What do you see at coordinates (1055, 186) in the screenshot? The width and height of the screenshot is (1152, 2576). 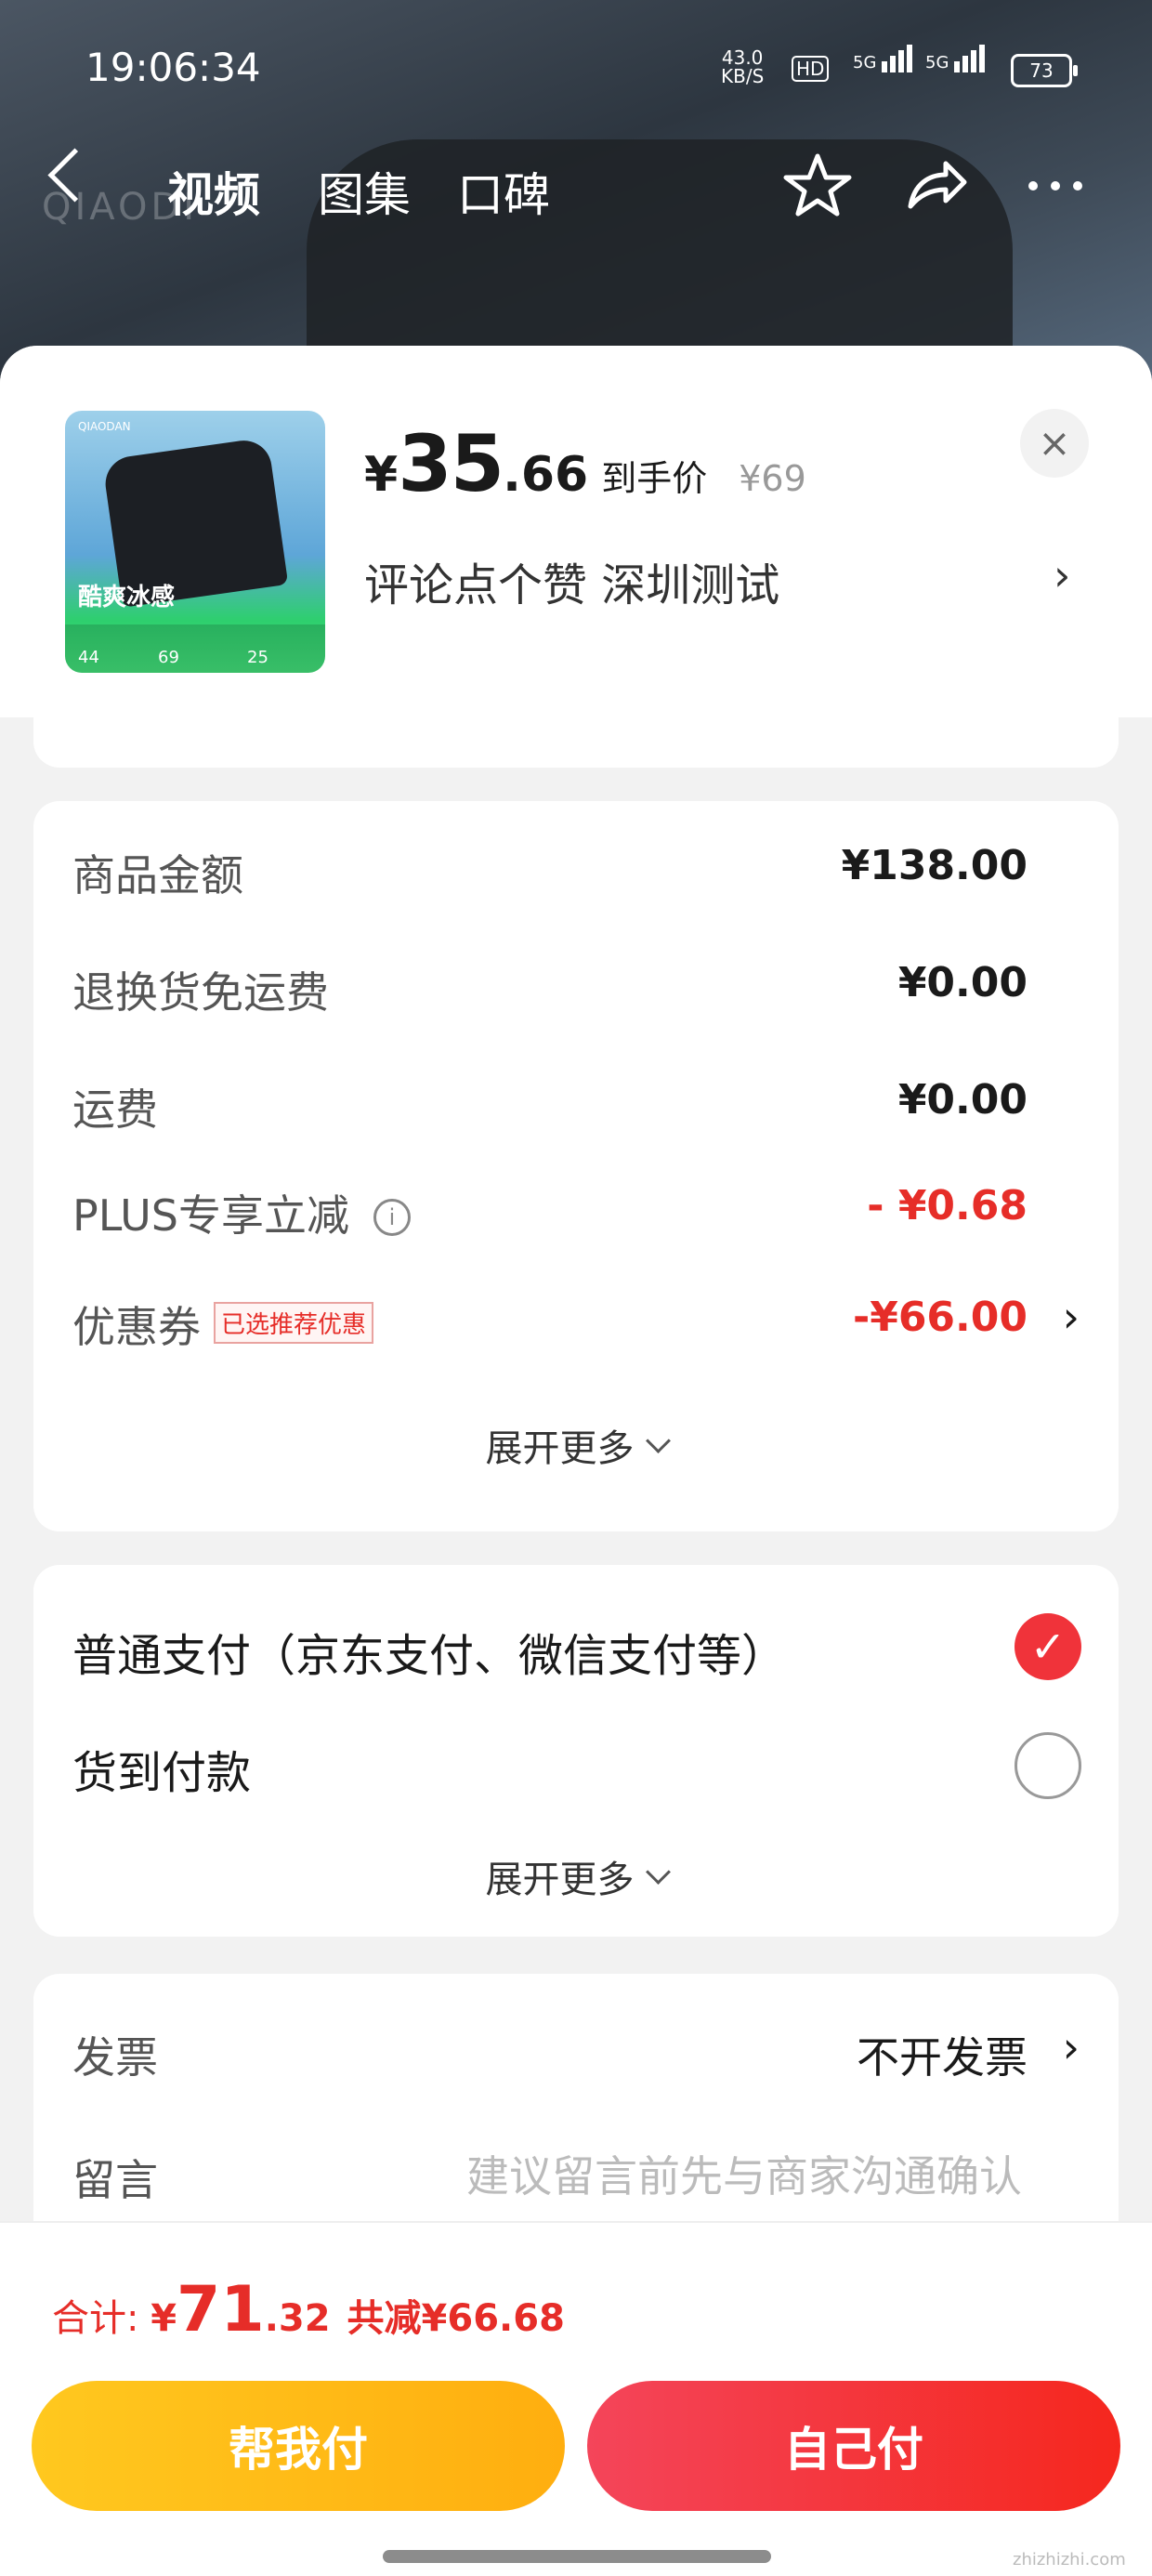 I see `more-icon` at bounding box center [1055, 186].